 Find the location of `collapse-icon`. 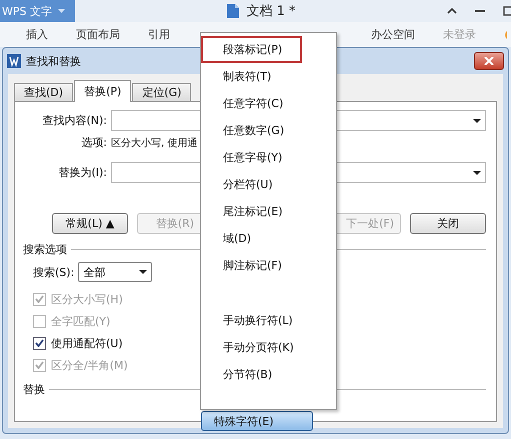

collapse-icon is located at coordinates (452, 11).